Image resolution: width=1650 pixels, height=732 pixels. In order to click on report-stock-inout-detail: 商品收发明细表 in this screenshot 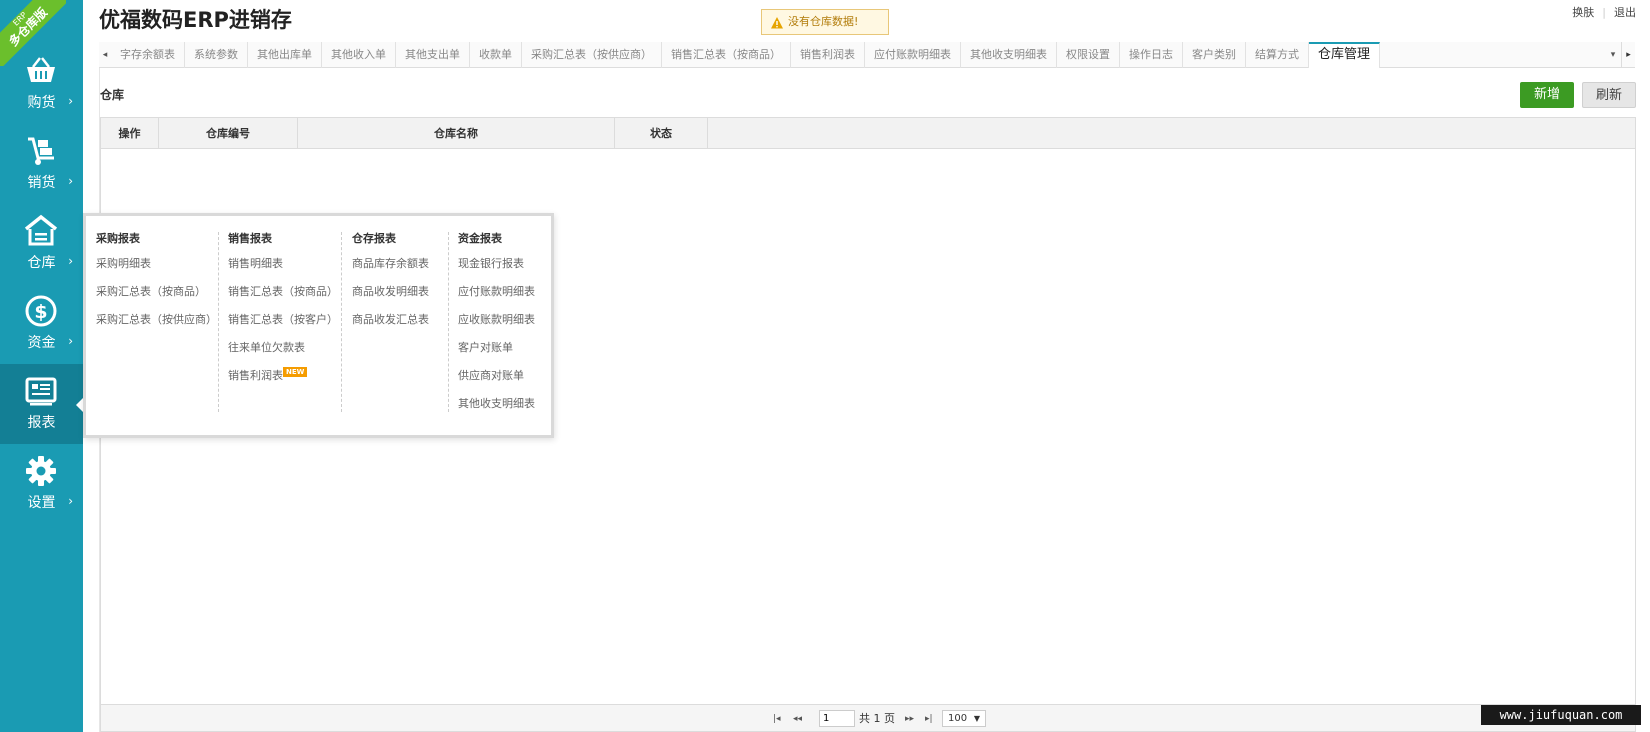, I will do `click(390, 292)`.